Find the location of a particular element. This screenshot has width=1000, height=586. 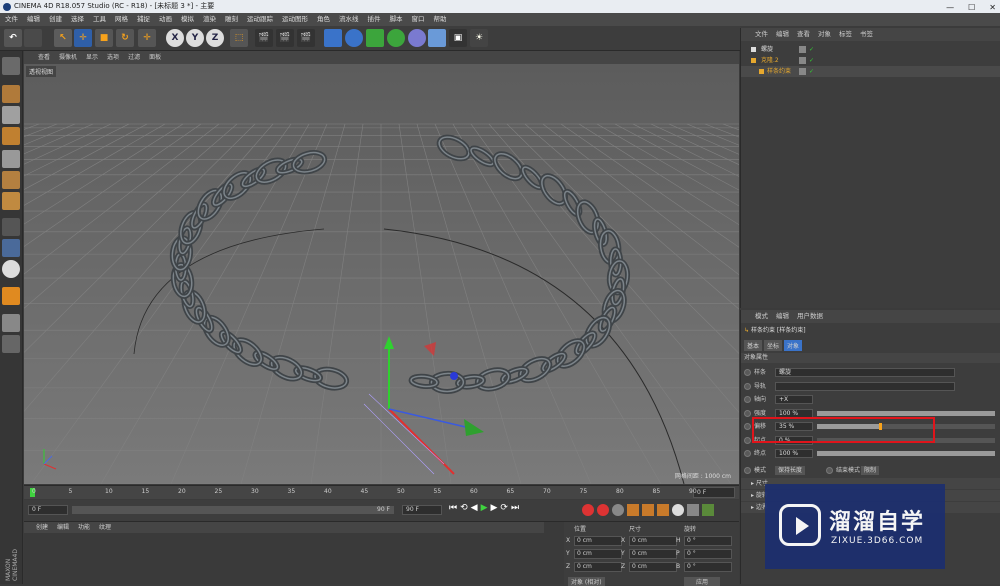

undo-icon: ↶ is located at coordinates (13, 38).